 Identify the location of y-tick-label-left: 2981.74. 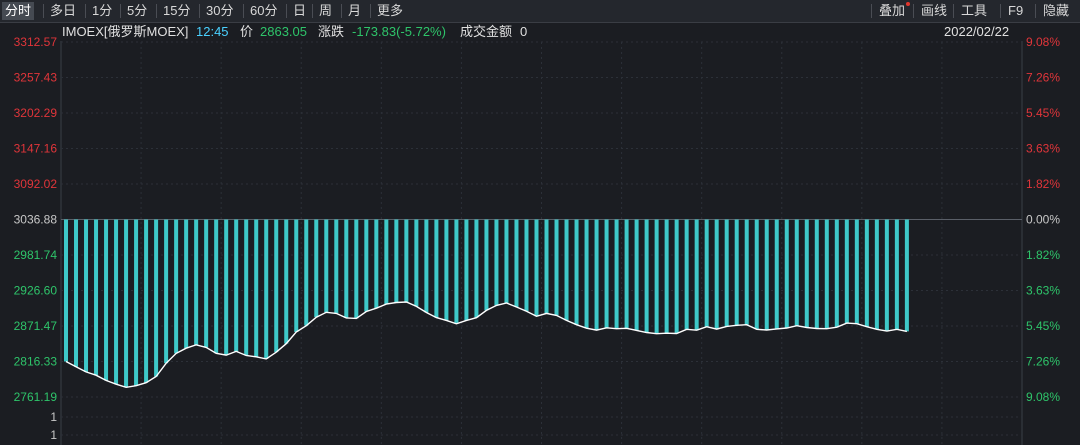
(36, 255).